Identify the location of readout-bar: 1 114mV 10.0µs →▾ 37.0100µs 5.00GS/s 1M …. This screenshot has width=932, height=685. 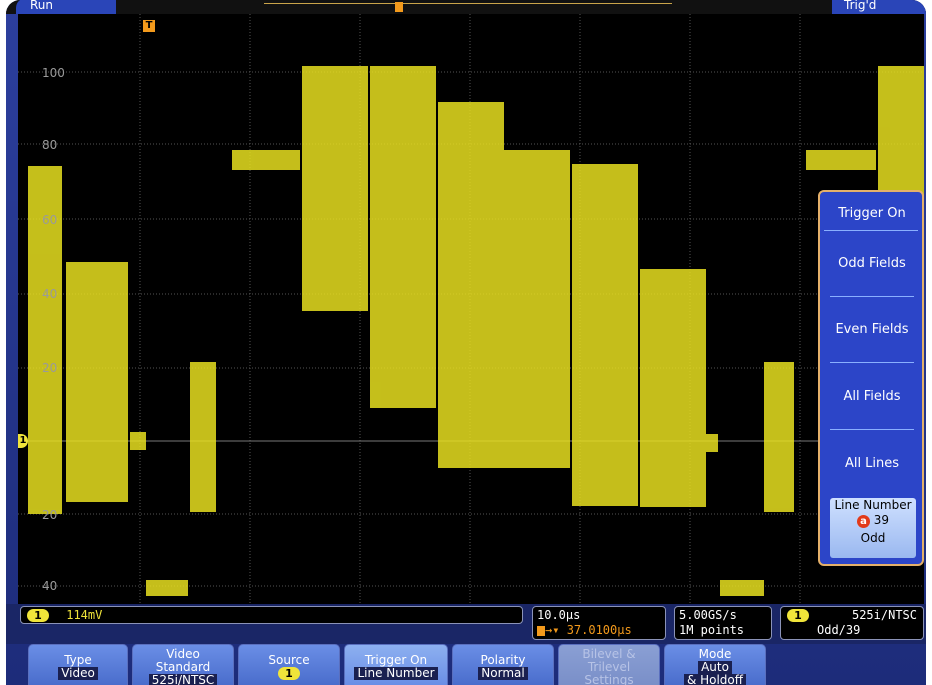
(466, 624).